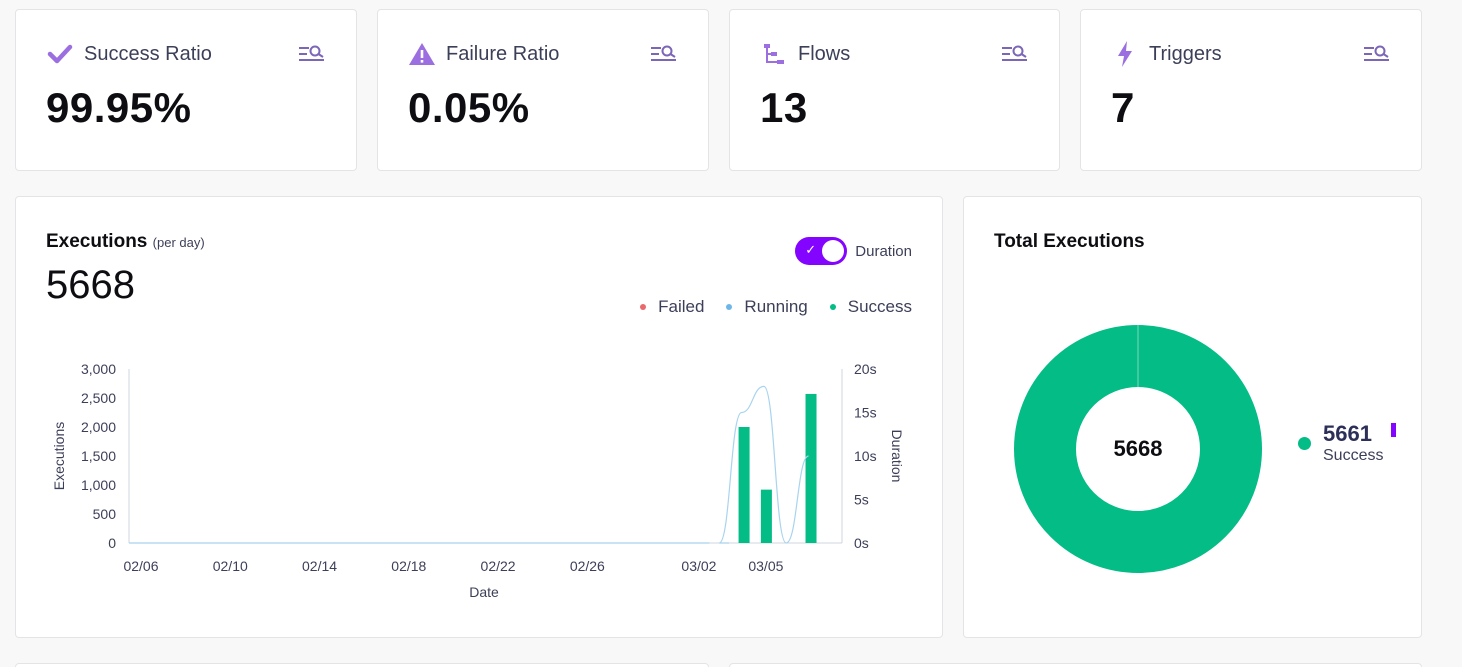  Describe the element at coordinates (1185, 53) in the screenshot. I see `stat-title: Triggers` at that location.